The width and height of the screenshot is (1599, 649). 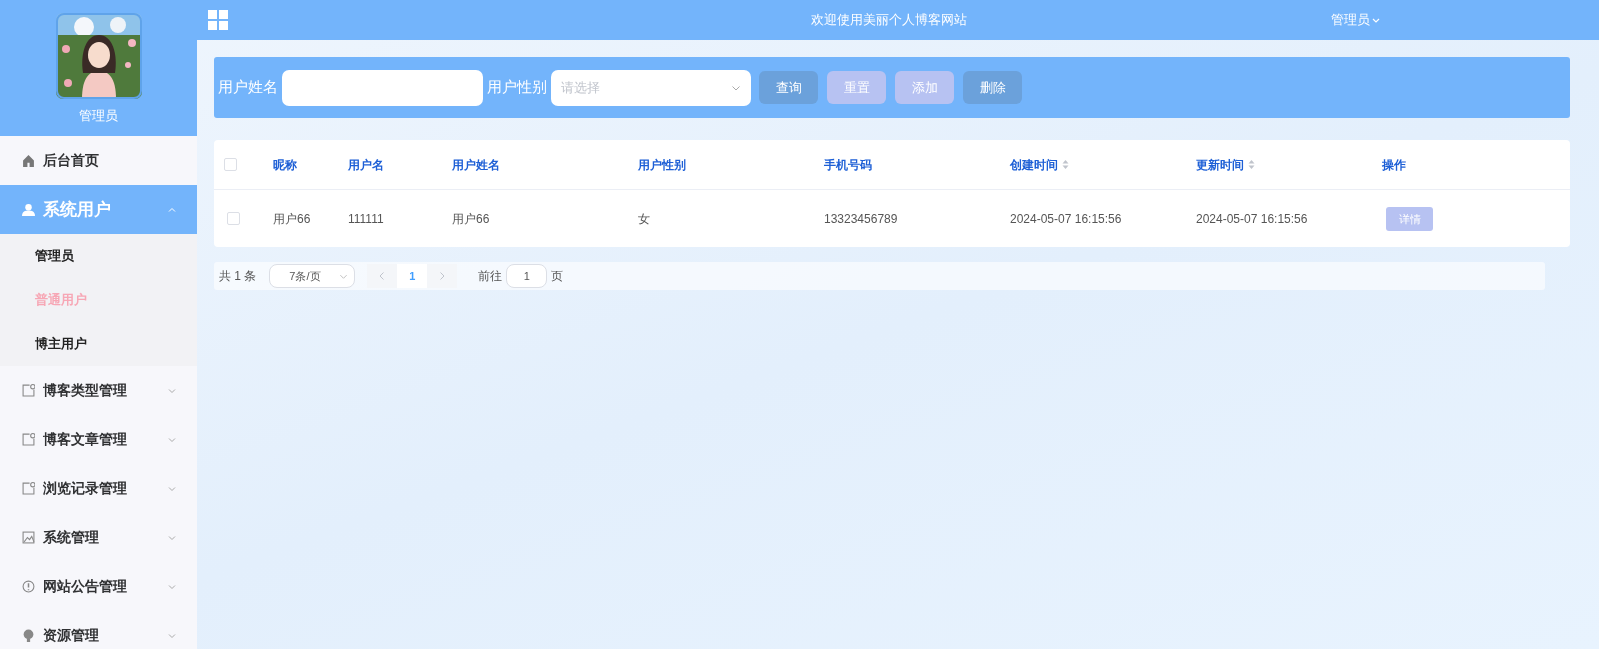 I want to click on column-header: 用户姓名, so click(x=476, y=165).